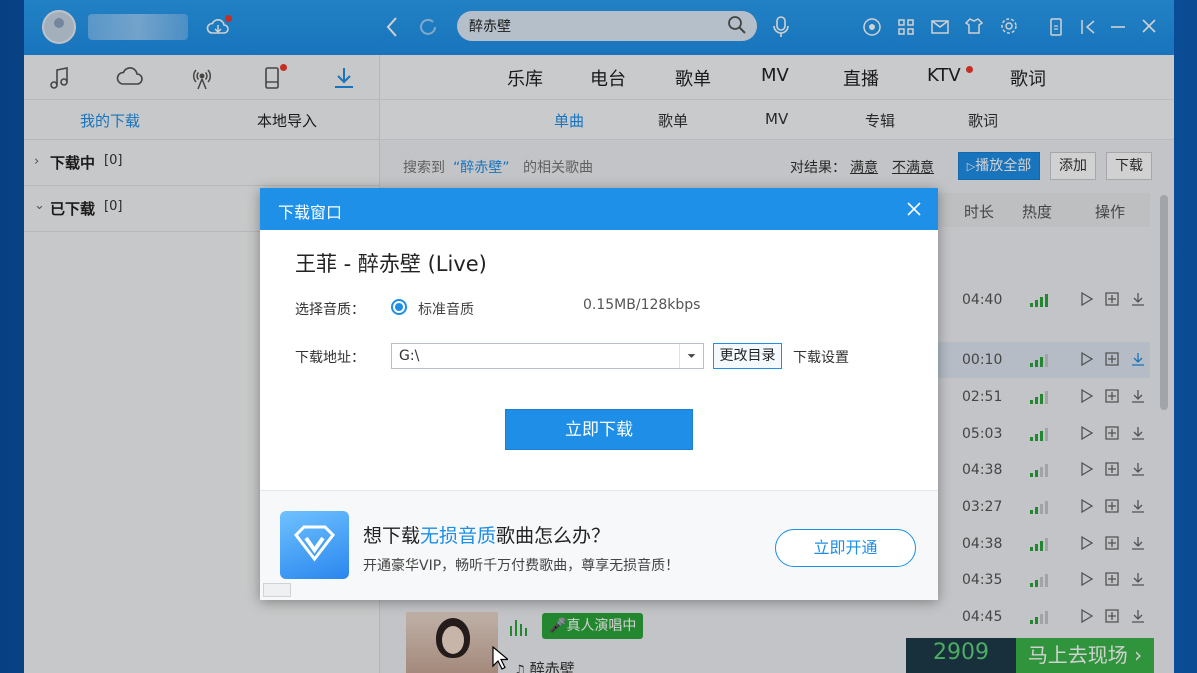 The height and width of the screenshot is (673, 1197). What do you see at coordinates (599, 429) in the screenshot?
I see `download-now-button: 立即下载` at bounding box center [599, 429].